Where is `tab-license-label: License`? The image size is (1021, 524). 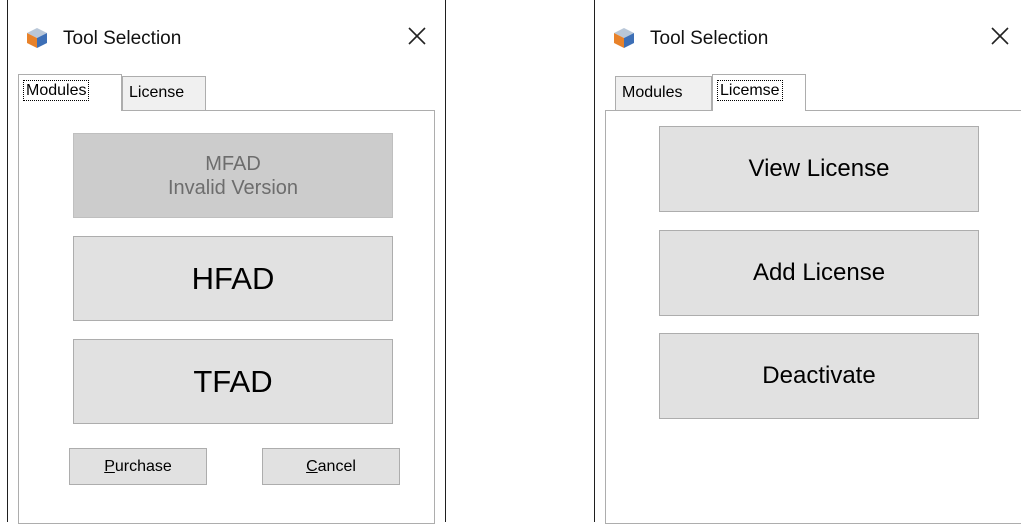 tab-license-label: License is located at coordinates (157, 92).